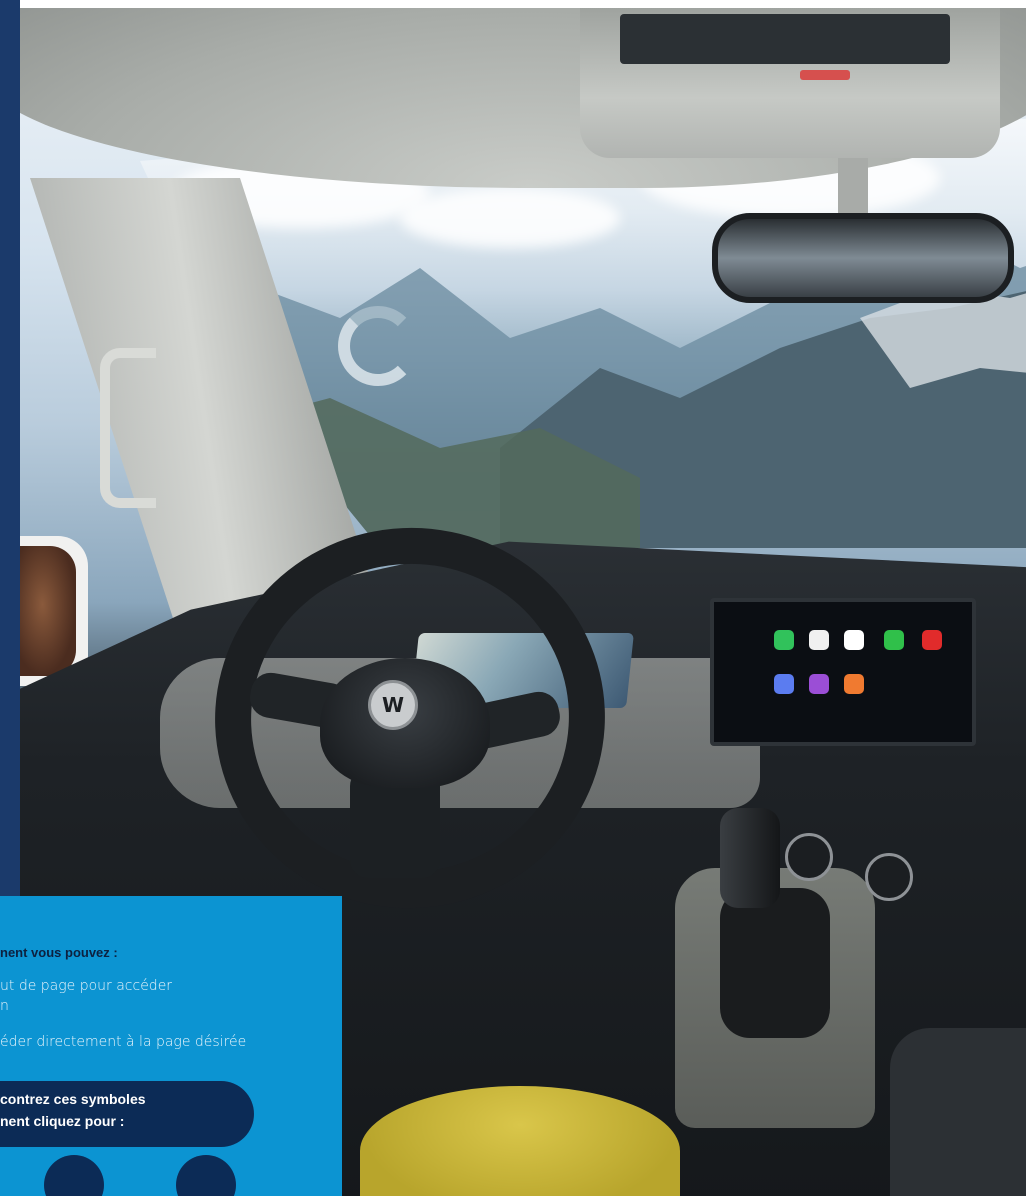 The width and height of the screenshot is (1026, 1196). I want to click on overhead-display, so click(785, 39).